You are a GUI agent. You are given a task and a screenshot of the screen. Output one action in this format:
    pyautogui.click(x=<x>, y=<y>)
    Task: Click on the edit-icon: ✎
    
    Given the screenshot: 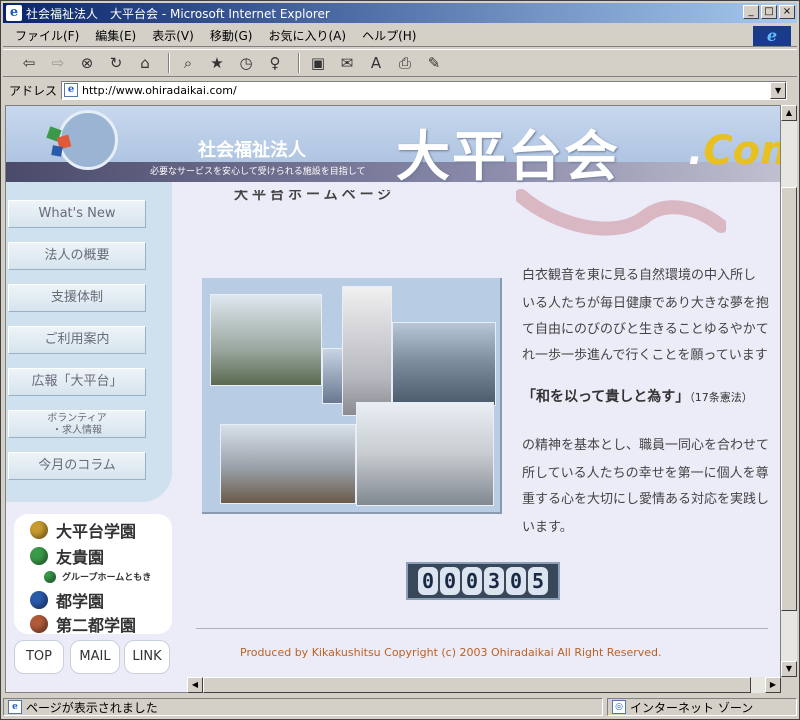 What is the action you would take?
    pyautogui.click(x=434, y=63)
    